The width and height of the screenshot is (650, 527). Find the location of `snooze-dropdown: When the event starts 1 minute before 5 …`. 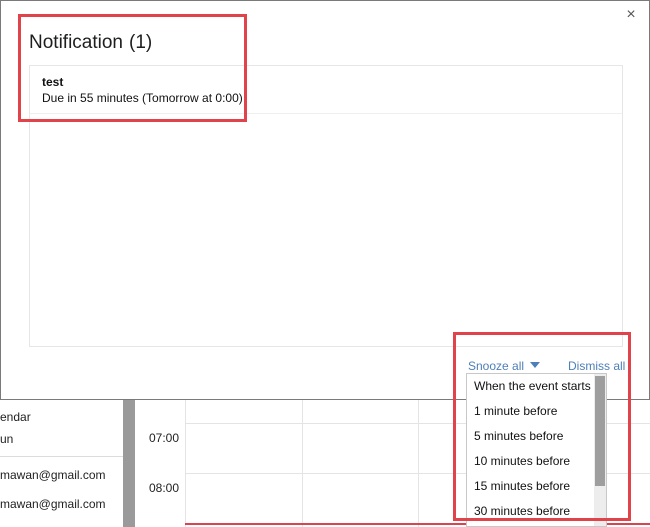

snooze-dropdown: When the event starts 1 minute before 5 … is located at coordinates (536, 450).